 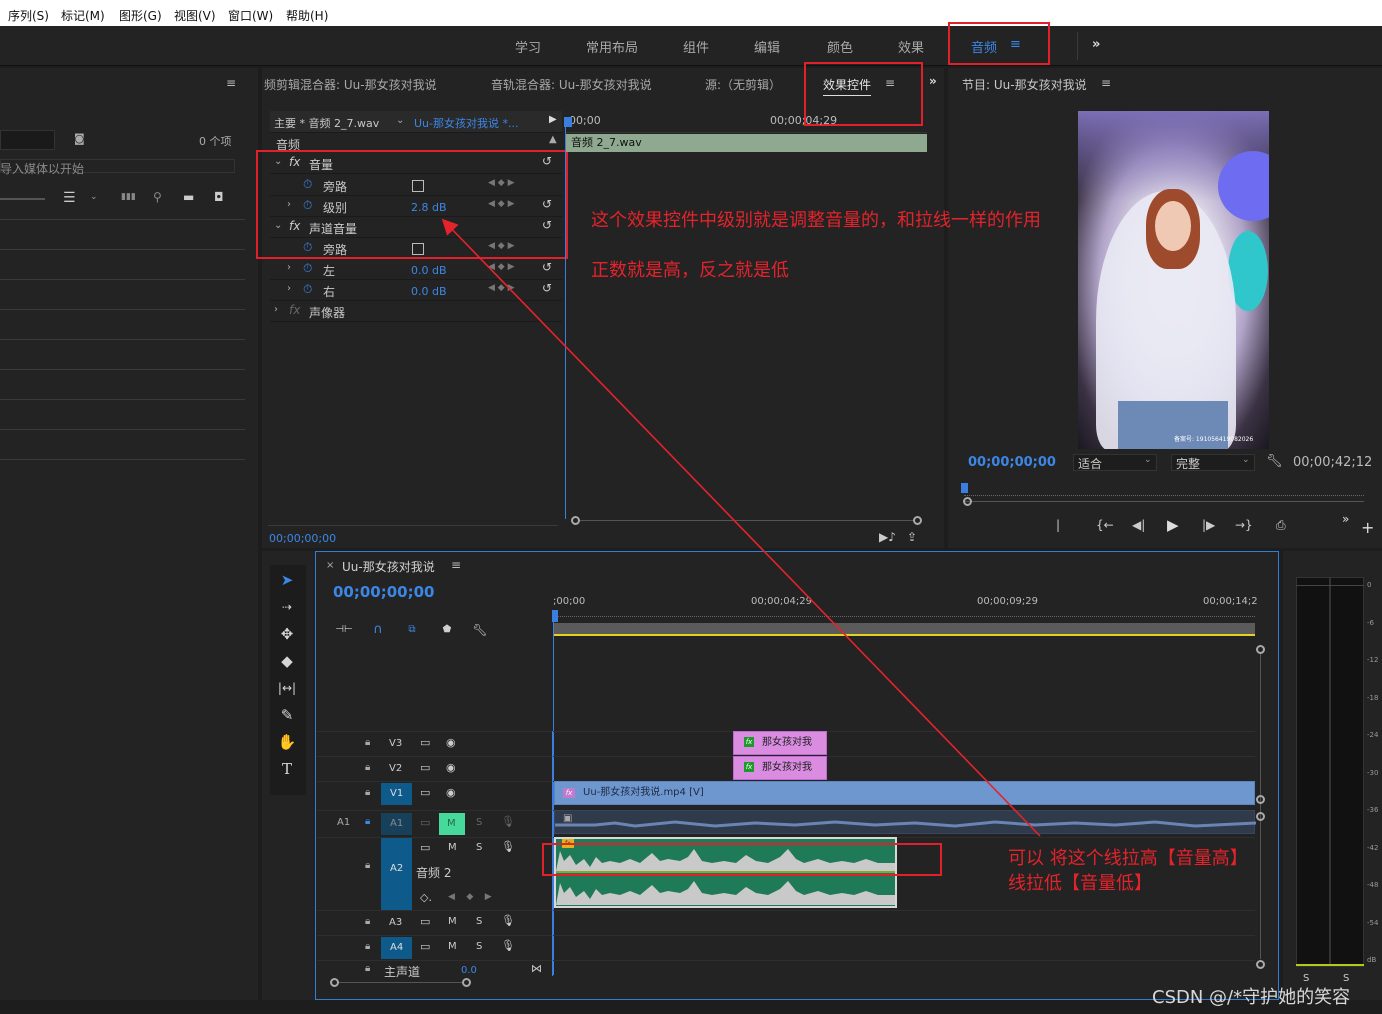 What do you see at coordinates (1080, 883) in the screenshot?
I see `annotation-drag-down: 线拉低【音量低】` at bounding box center [1080, 883].